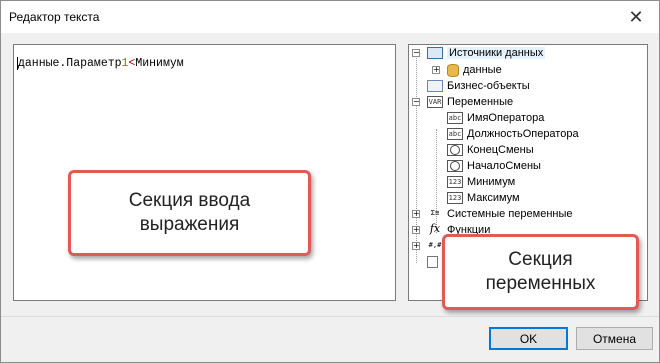 This screenshot has height=363, width=660. I want to click on tree-node-data-sources: Источники данных, so click(486, 53).